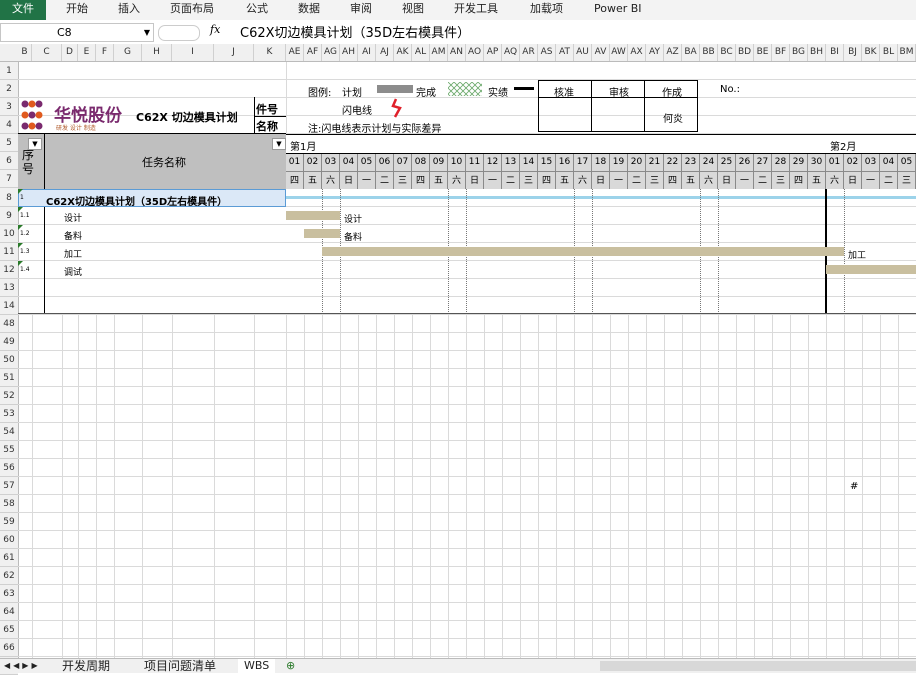 Image resolution: width=916 pixels, height=675 pixels. I want to click on ribbon-tab-page-layout: 页面布局, so click(192, 10).